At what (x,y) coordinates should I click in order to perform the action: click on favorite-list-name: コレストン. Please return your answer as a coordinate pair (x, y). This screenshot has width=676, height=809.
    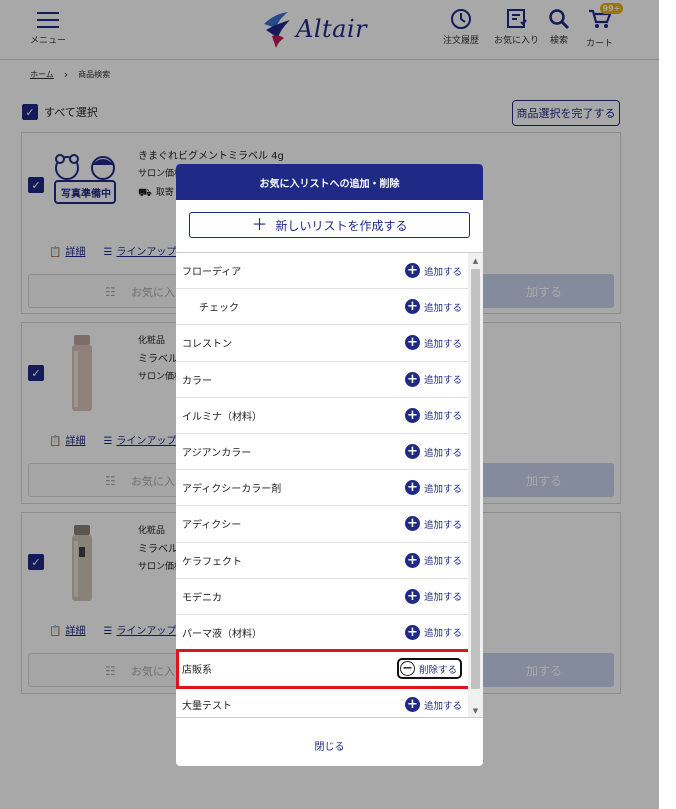
    Looking at the image, I should click on (207, 345).